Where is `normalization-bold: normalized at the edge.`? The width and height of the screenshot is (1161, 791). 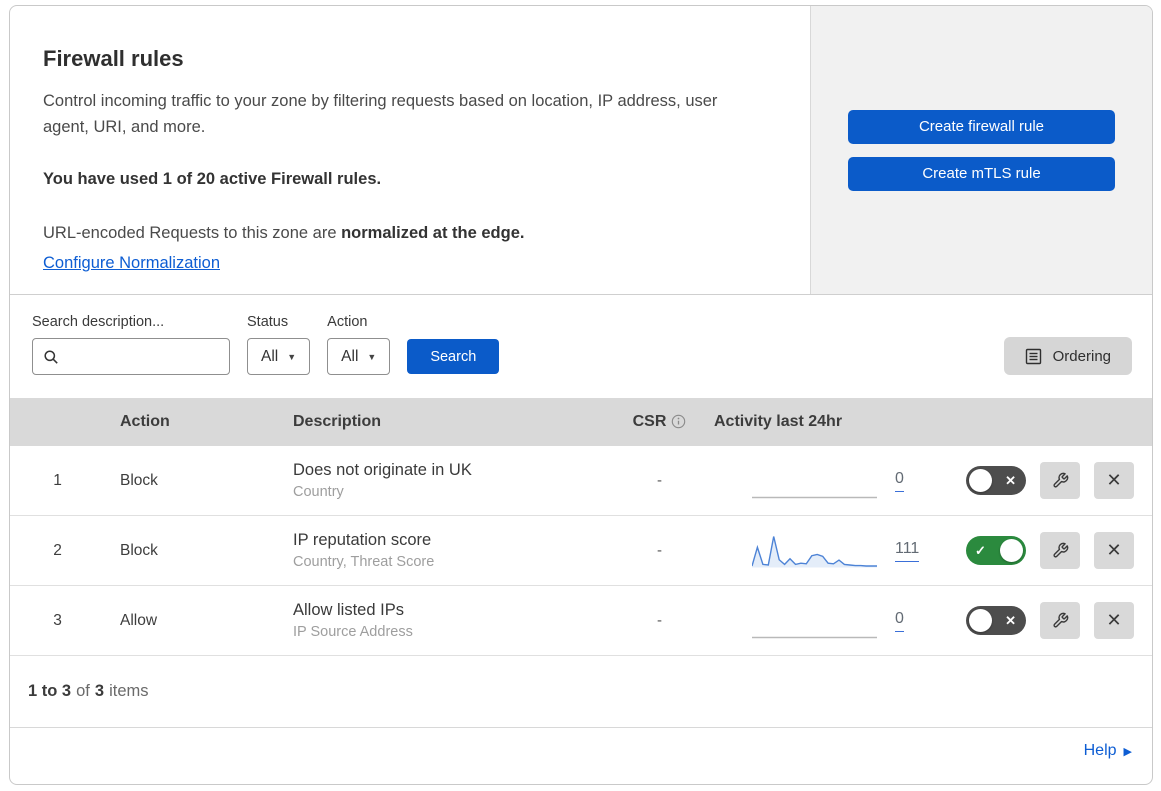 normalization-bold: normalized at the edge. is located at coordinates (433, 233).